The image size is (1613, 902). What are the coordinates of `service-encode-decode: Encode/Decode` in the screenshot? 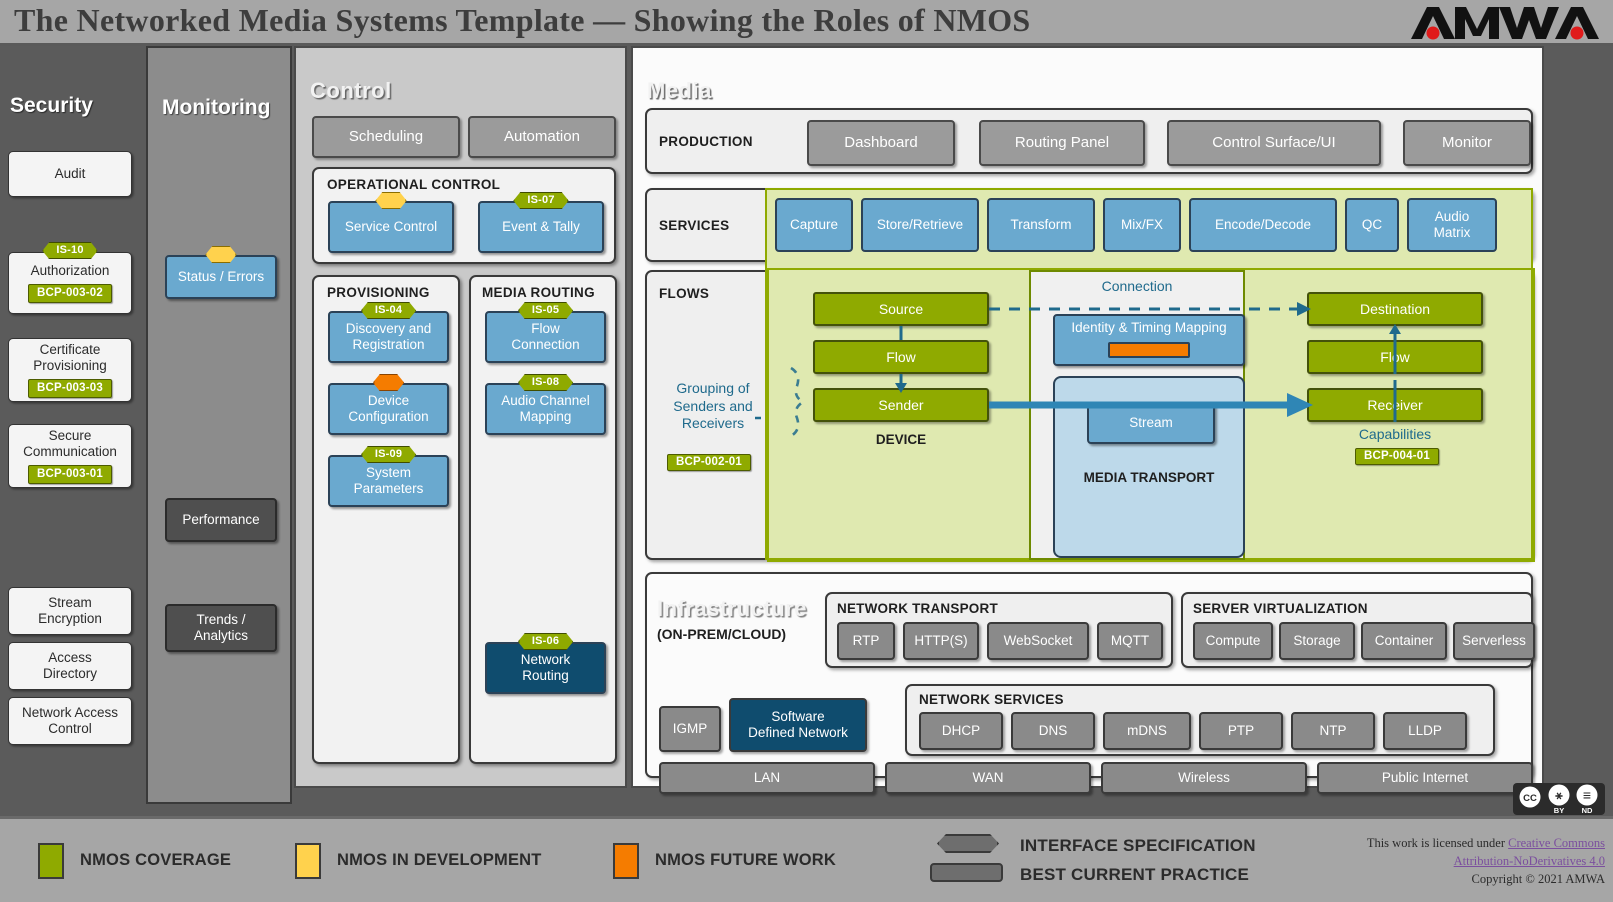 It's located at (1263, 225).